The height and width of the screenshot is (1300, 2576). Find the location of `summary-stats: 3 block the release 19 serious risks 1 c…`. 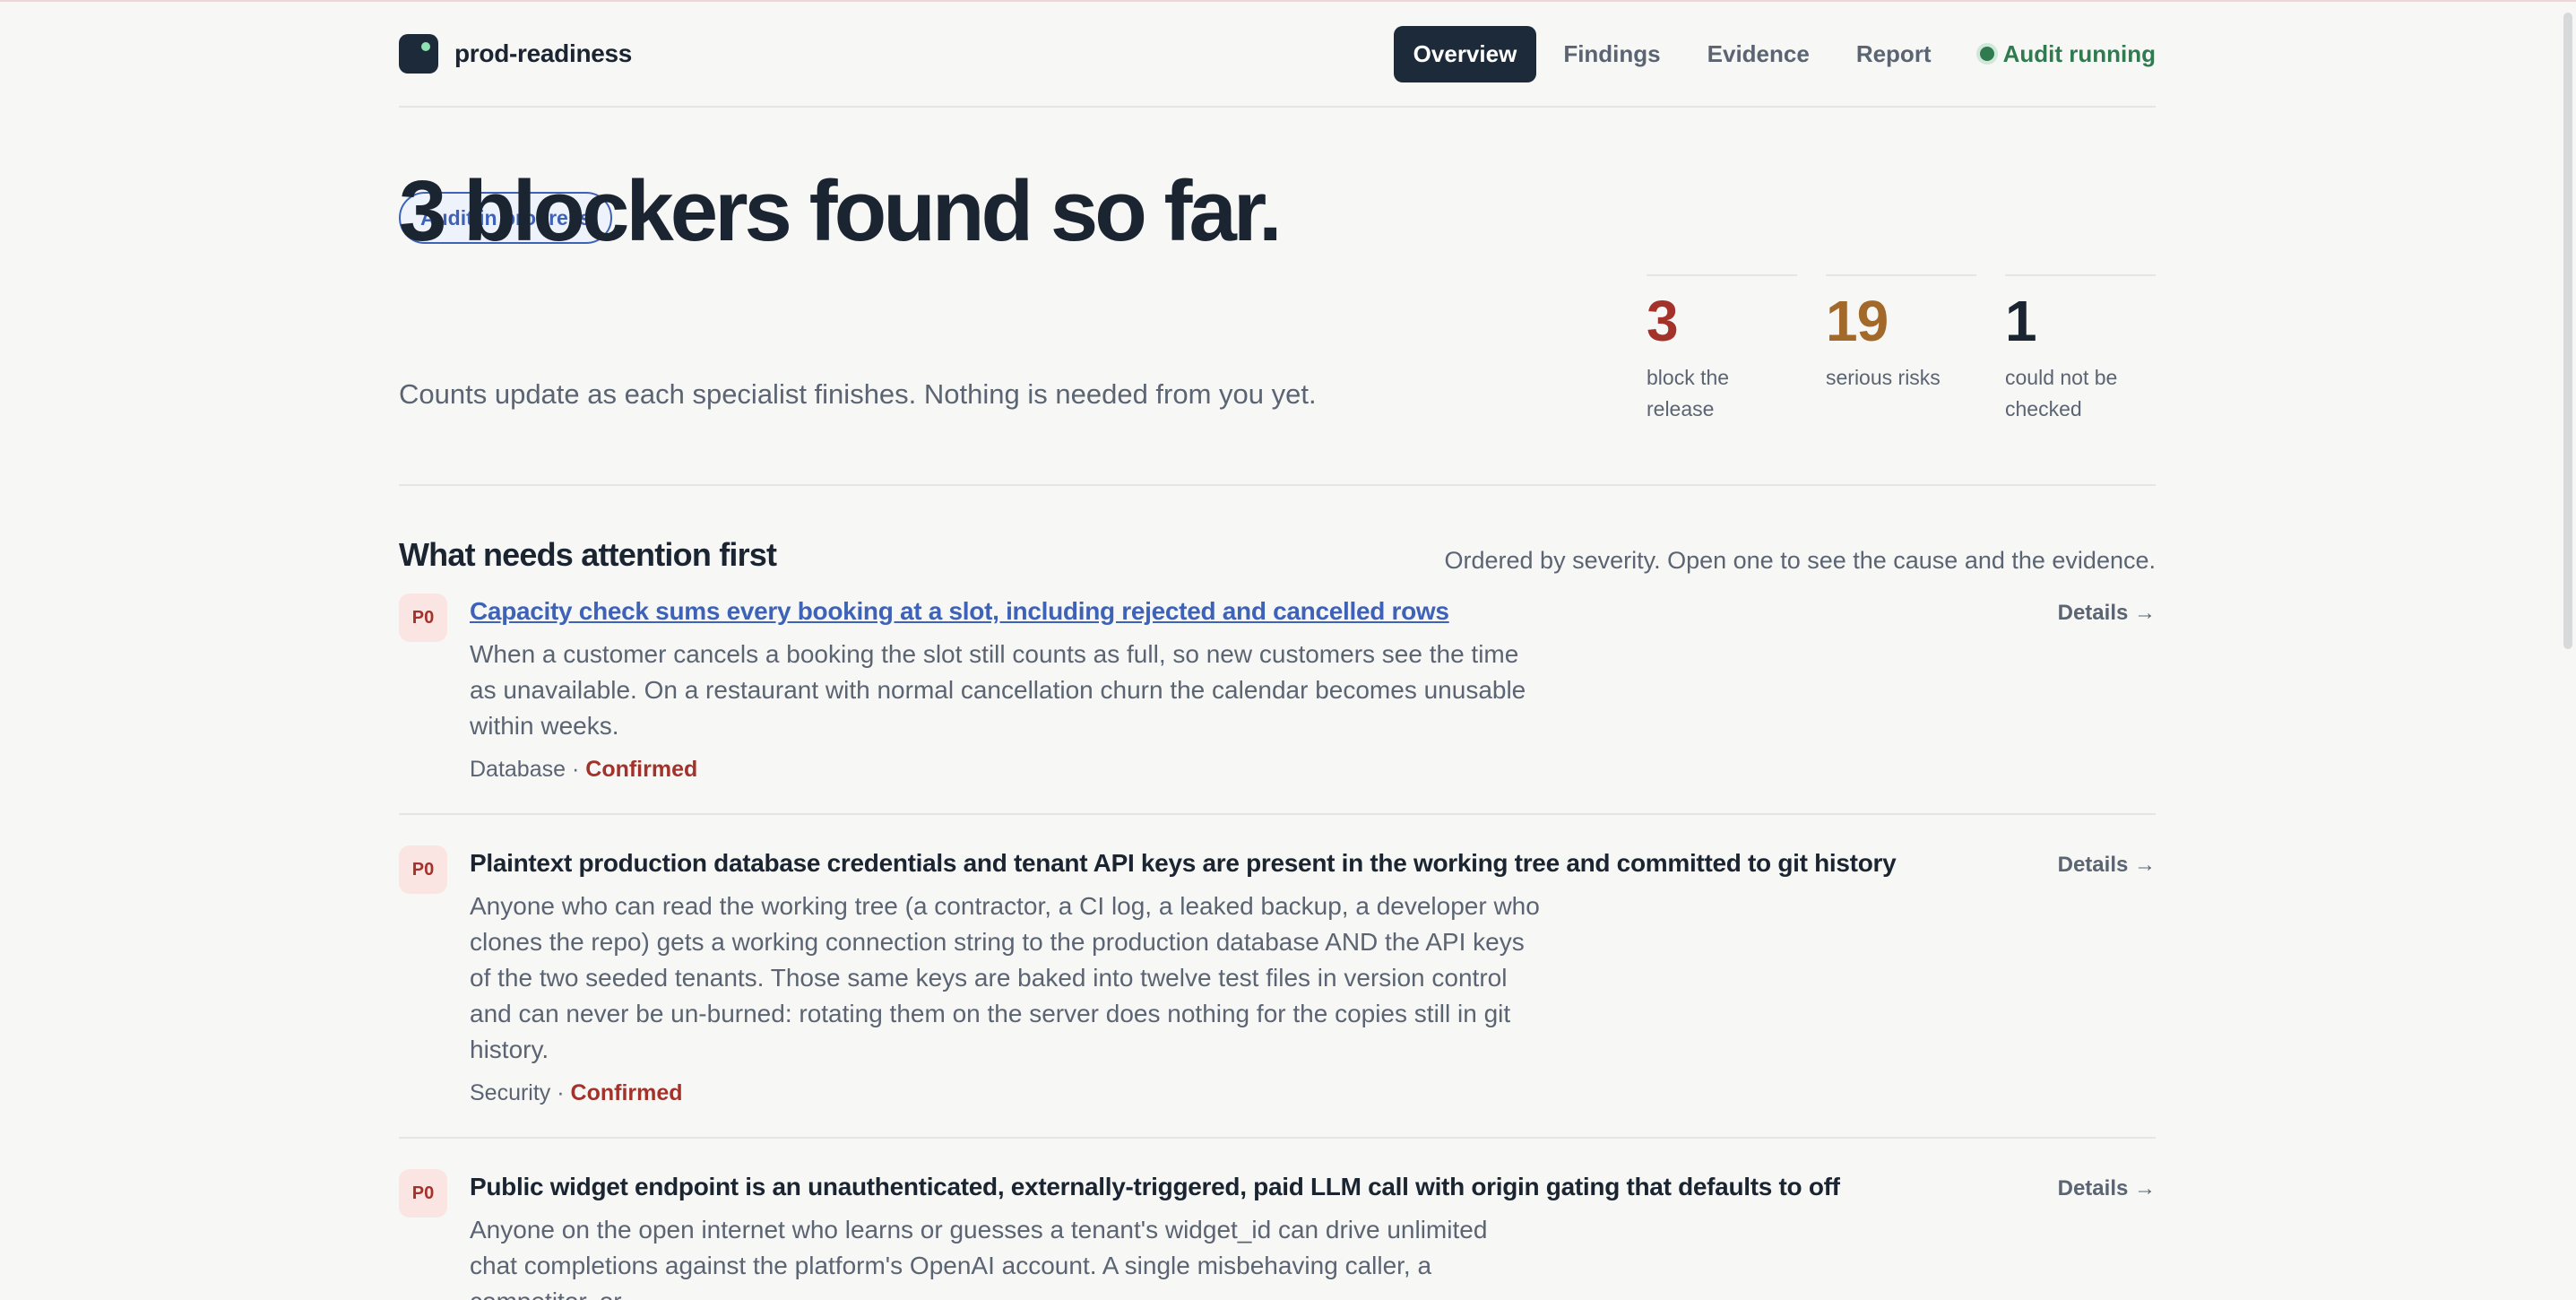

summary-stats: 3 block the release 19 serious risks 1 c… is located at coordinates (1901, 349).